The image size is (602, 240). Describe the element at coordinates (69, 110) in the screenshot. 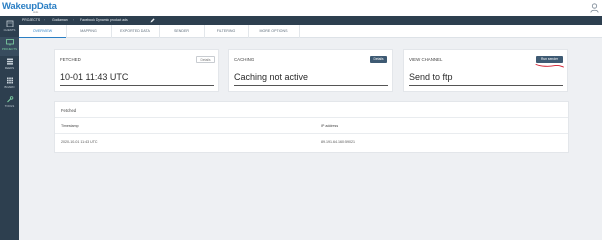

I see `fetched-panel-title: Fetched` at that location.